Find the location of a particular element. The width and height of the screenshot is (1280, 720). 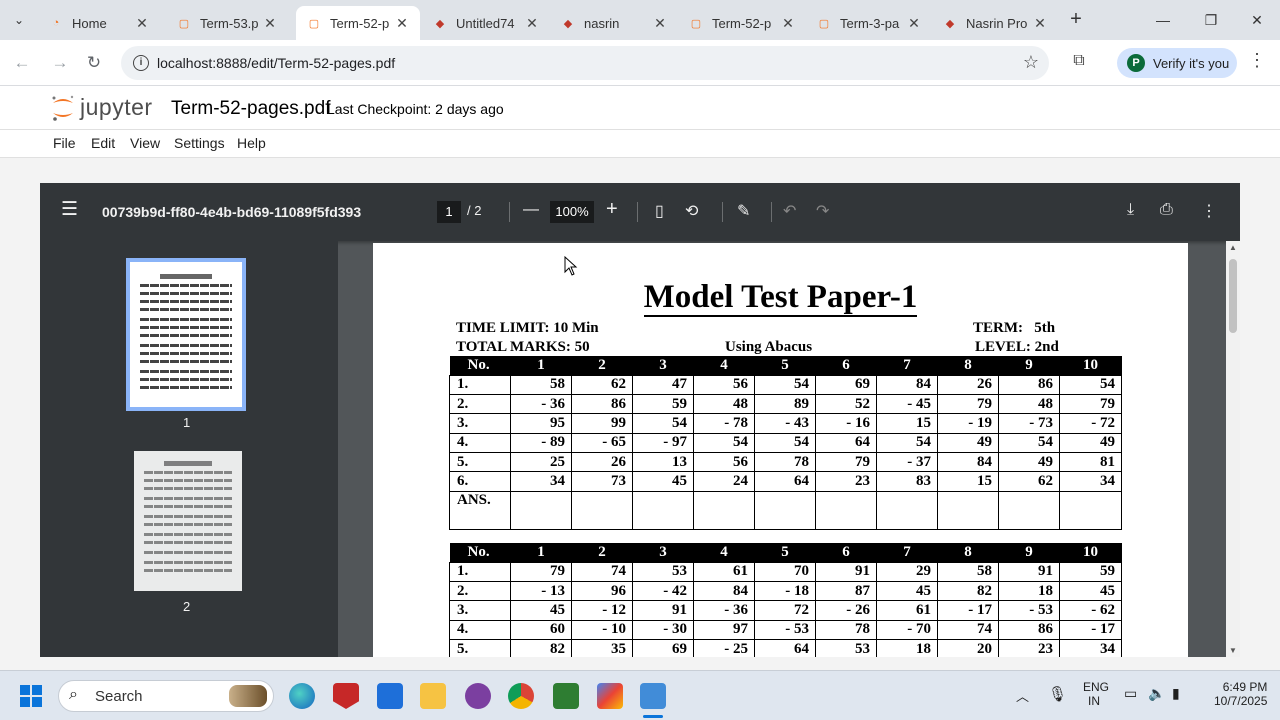

scroll-up-icon: ▲ is located at coordinates (1233, 247).